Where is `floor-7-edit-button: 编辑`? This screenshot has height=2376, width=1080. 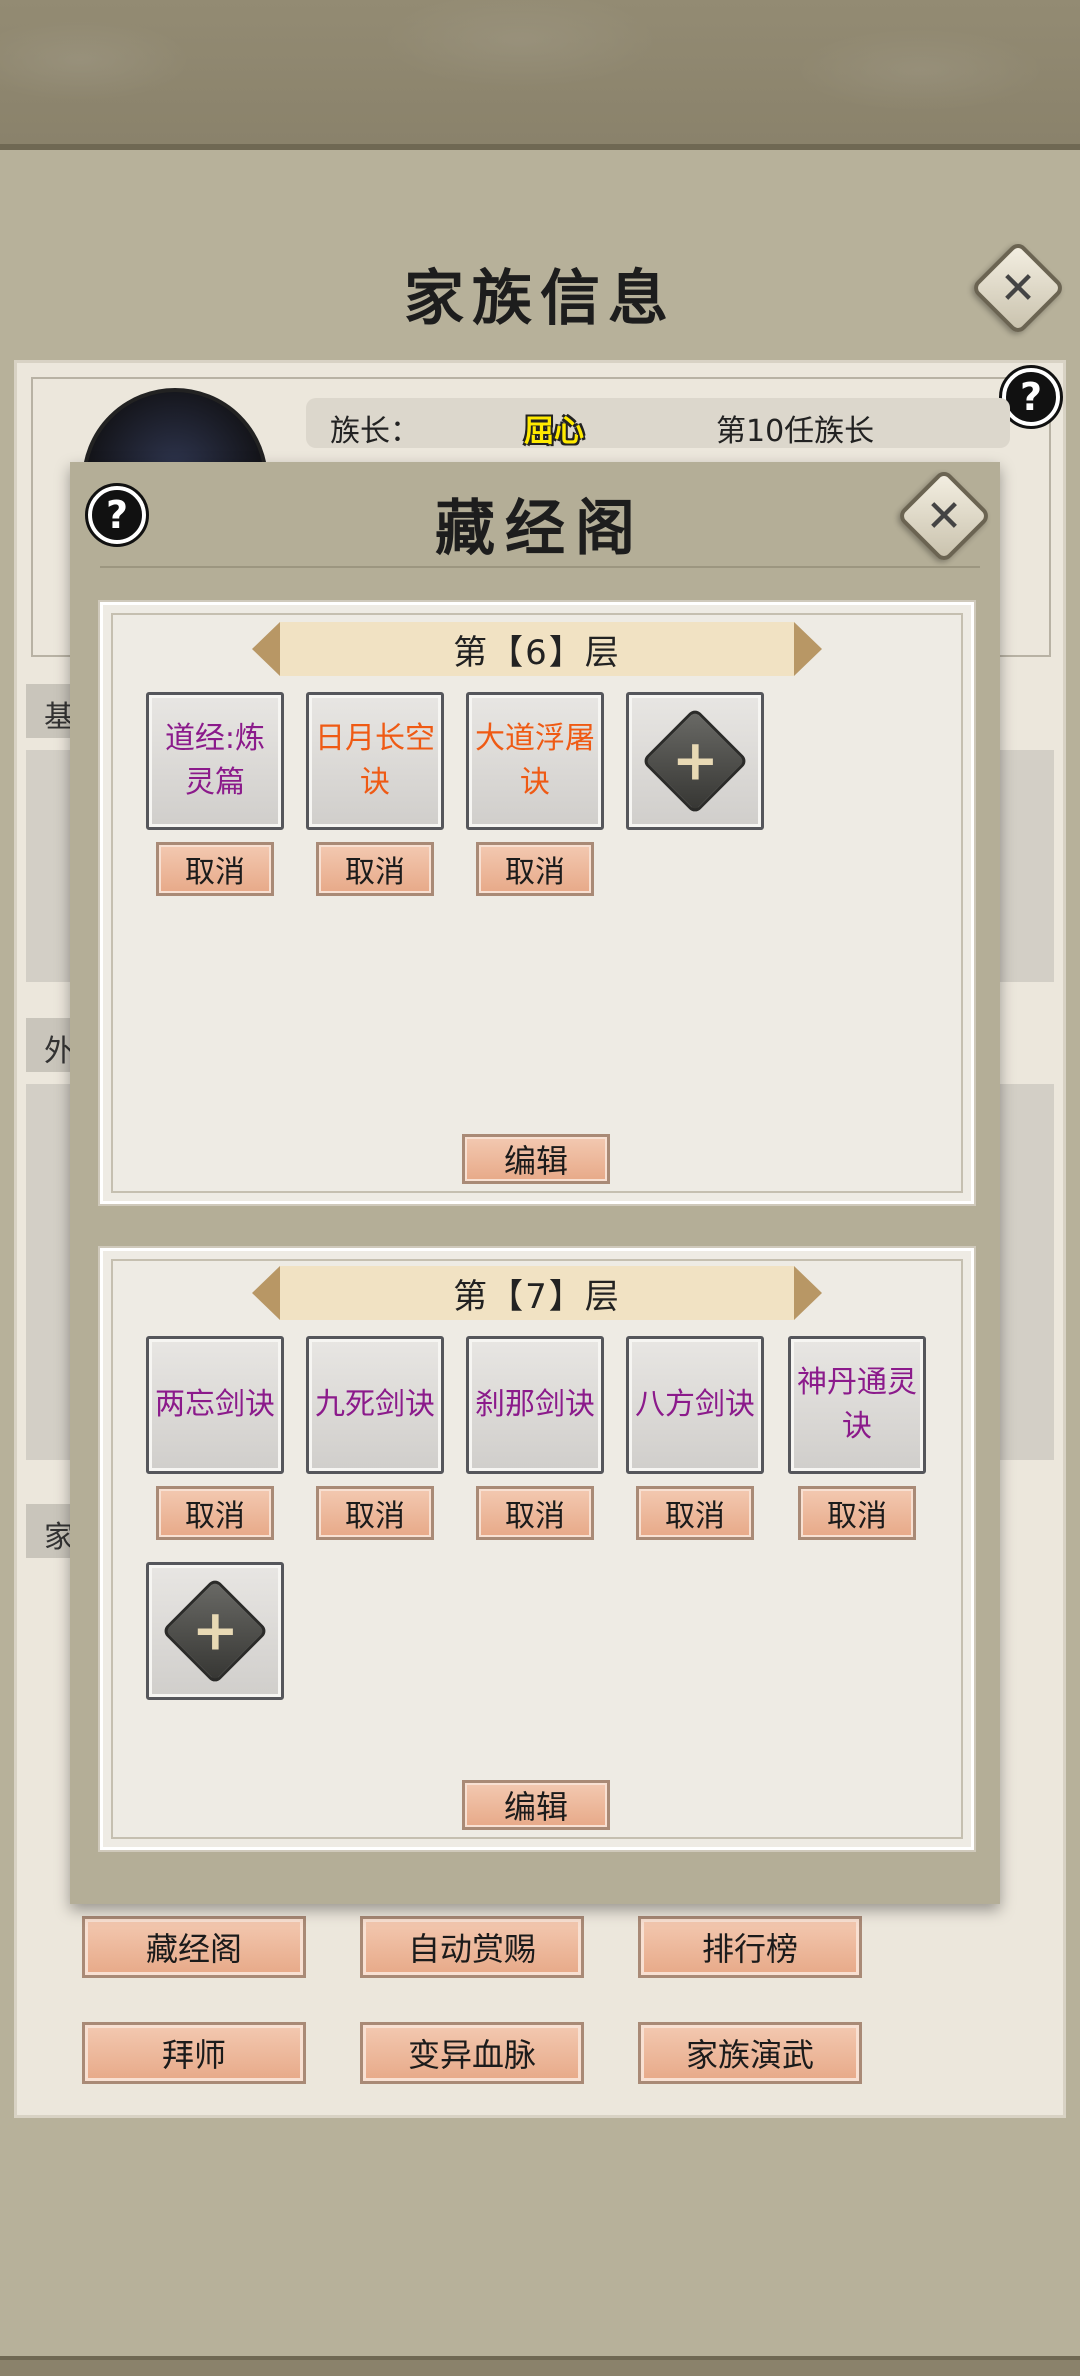
floor-7-edit-button: 编辑 is located at coordinates (536, 1805).